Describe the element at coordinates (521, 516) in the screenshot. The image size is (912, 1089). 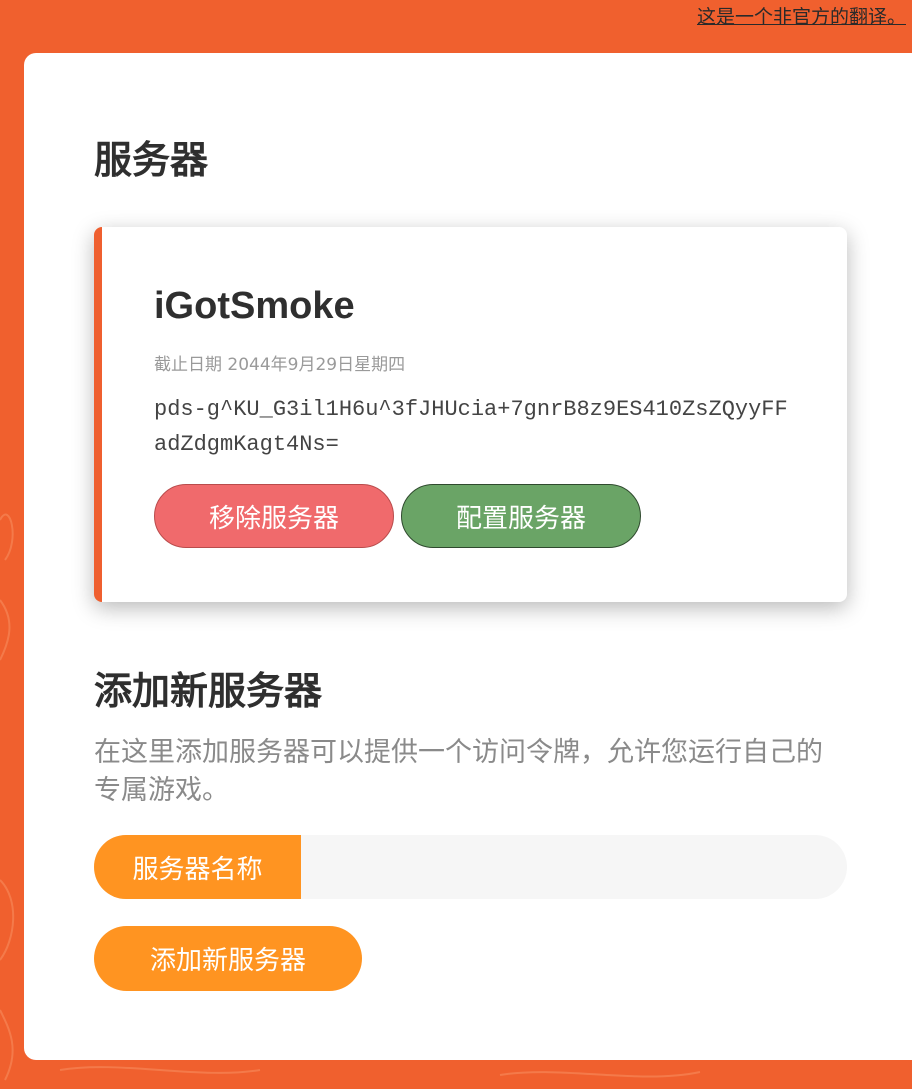
I see `configure-server-button: 配置服务器` at that location.